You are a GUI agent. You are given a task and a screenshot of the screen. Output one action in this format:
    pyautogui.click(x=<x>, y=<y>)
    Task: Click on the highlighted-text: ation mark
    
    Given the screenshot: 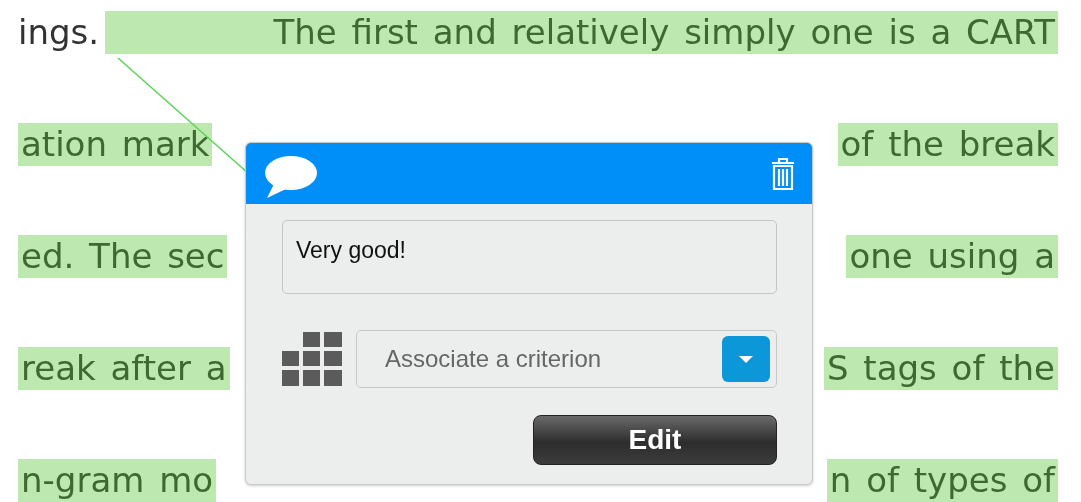 What is the action you would take?
    pyautogui.click(x=115, y=144)
    